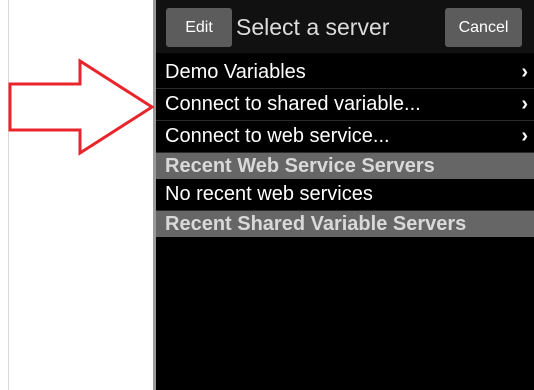 This screenshot has height=390, width=534. I want to click on cancel-button: Cancel, so click(483, 27).